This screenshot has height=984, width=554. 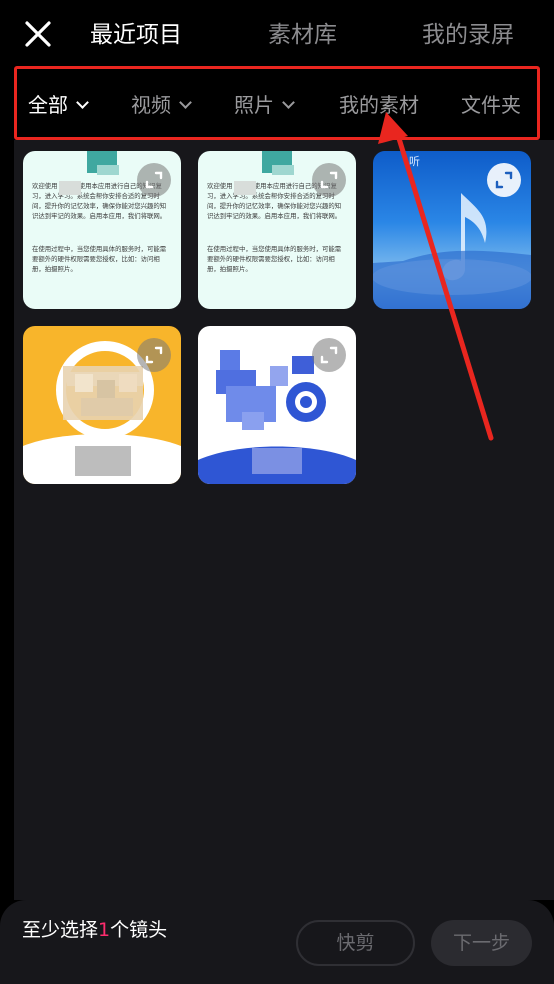 I want to click on next-step-button: 下一步, so click(x=481, y=943).